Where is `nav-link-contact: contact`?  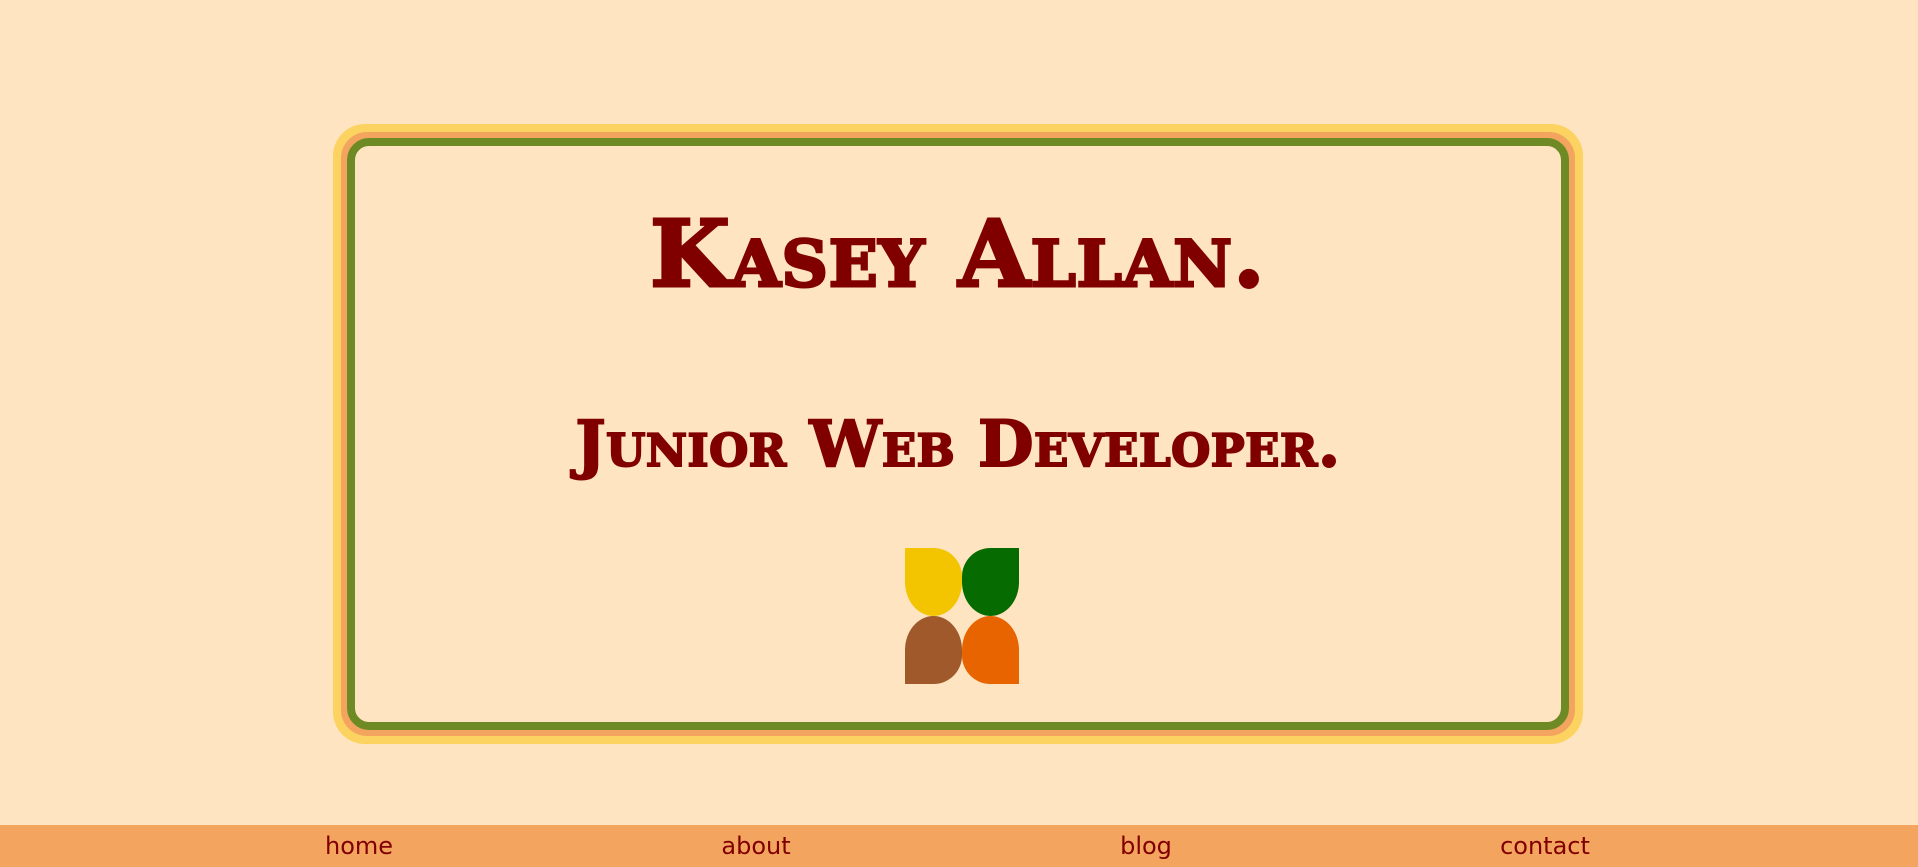
nav-link-contact: contact is located at coordinates (1545, 846).